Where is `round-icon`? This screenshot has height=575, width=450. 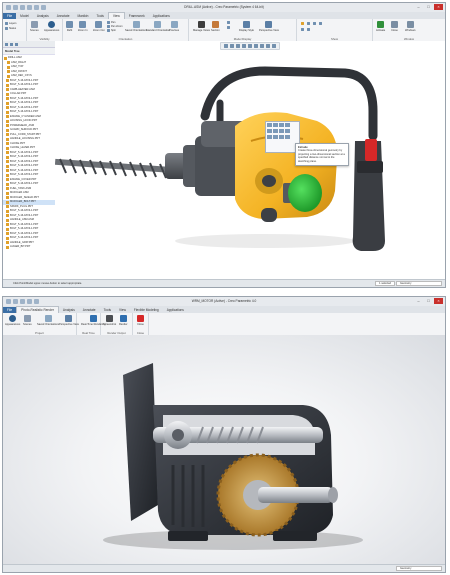
round-icon is located at coordinates (281, 125).